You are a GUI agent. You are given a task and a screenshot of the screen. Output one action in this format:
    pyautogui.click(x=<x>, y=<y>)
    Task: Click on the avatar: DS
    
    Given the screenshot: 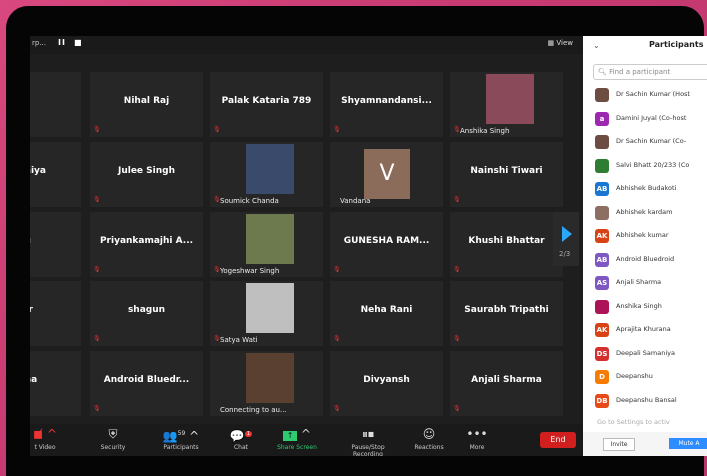 What is the action you would take?
    pyautogui.click(x=602, y=353)
    